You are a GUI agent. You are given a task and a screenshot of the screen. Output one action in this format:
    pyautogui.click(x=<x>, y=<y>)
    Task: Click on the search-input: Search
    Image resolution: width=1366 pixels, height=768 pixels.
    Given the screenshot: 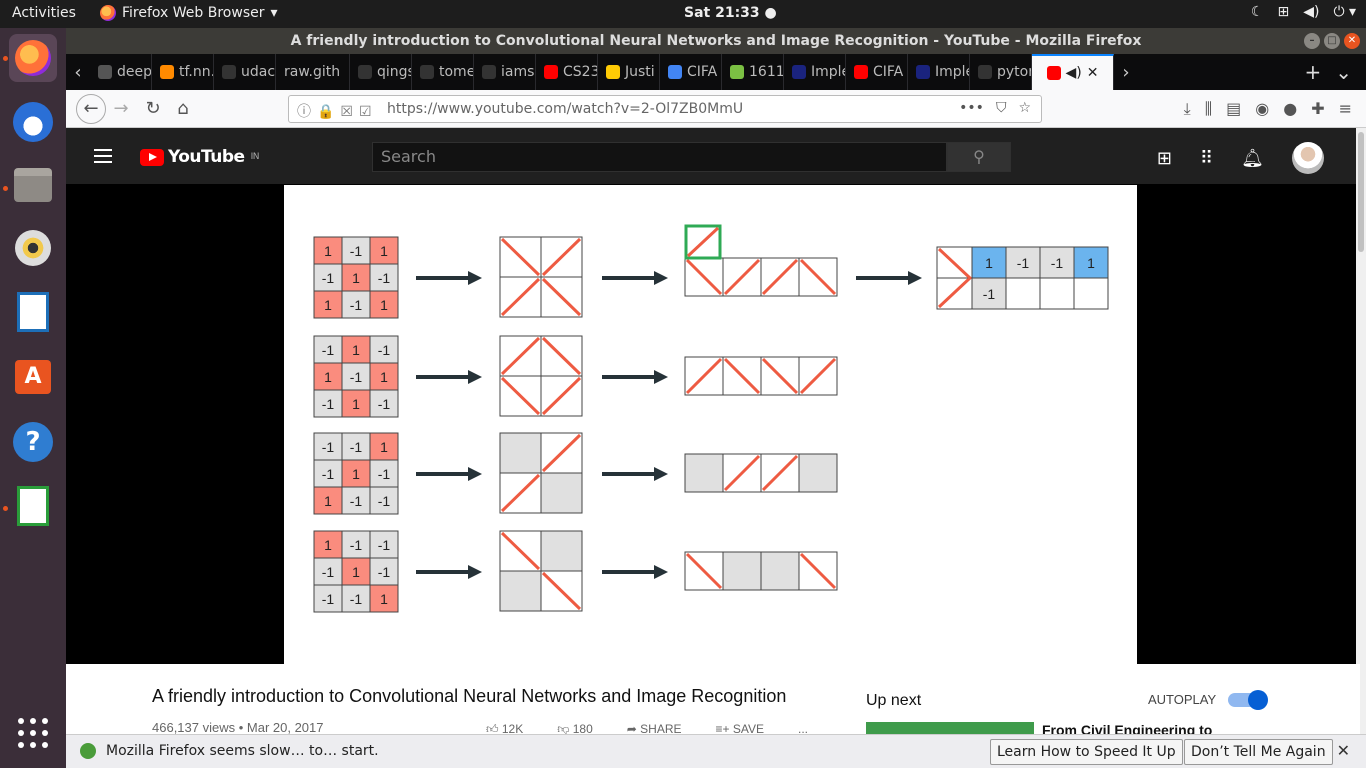 What is the action you would take?
    pyautogui.click(x=659, y=157)
    